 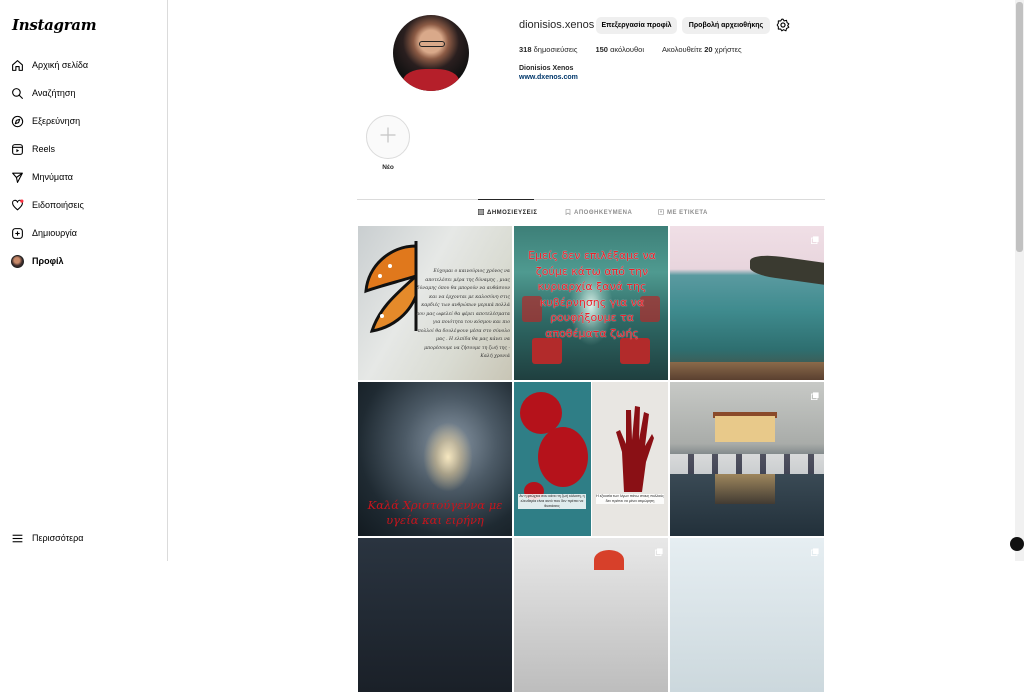 I want to click on profile-full-name: Dionisios Xenos, so click(x=546, y=68).